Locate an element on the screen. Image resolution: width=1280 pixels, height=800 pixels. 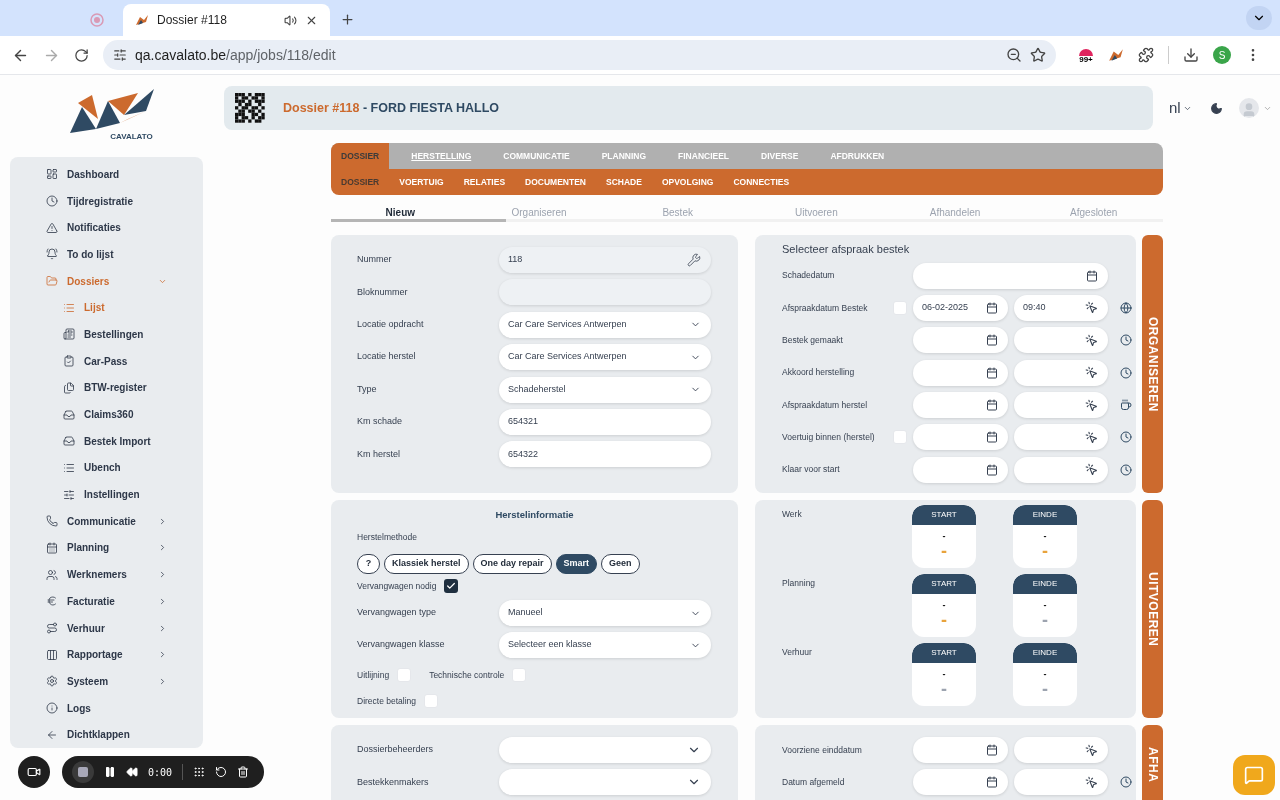
sidebar-item: To do lijst is located at coordinates (106, 254).